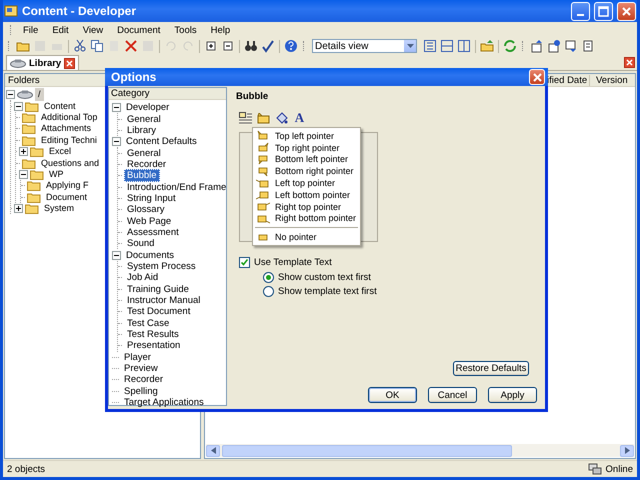 Image resolution: width=640 pixels, height=480 pixels. Describe the element at coordinates (39, 95) in the screenshot. I see `tree-item: /` at that location.